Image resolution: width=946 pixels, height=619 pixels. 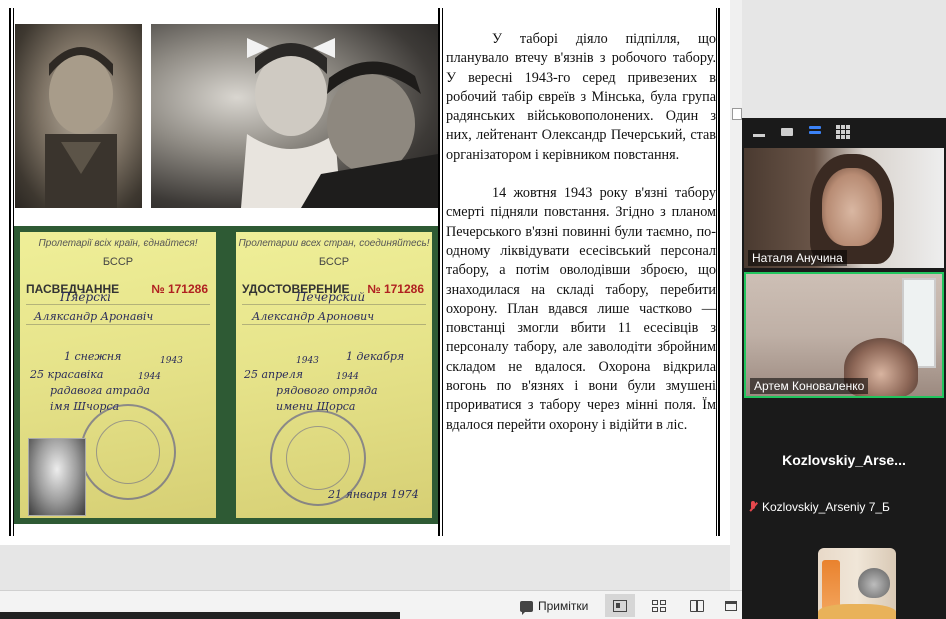 I want to click on speaker-view-button, so click(x=787, y=132).